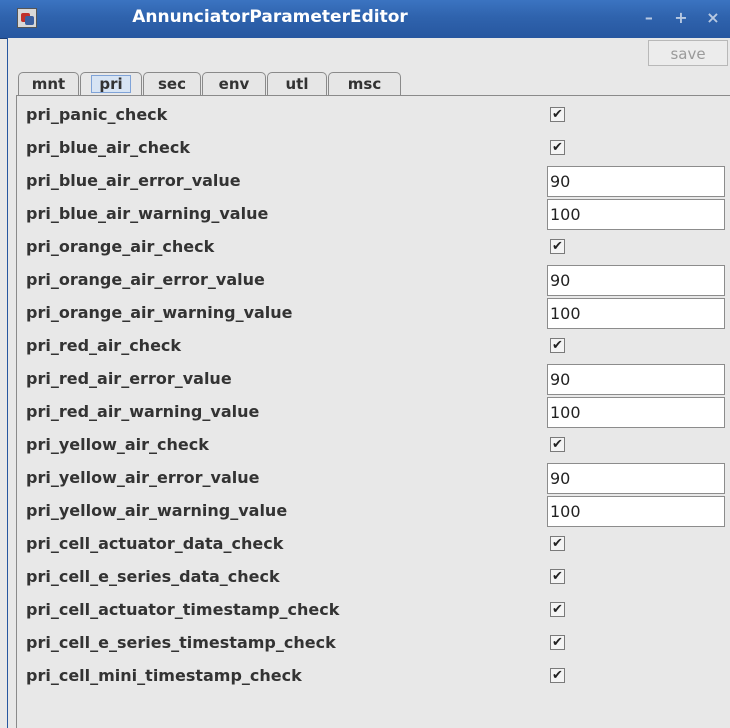  Describe the element at coordinates (713, 18) in the screenshot. I see `close-icon: ×` at that location.